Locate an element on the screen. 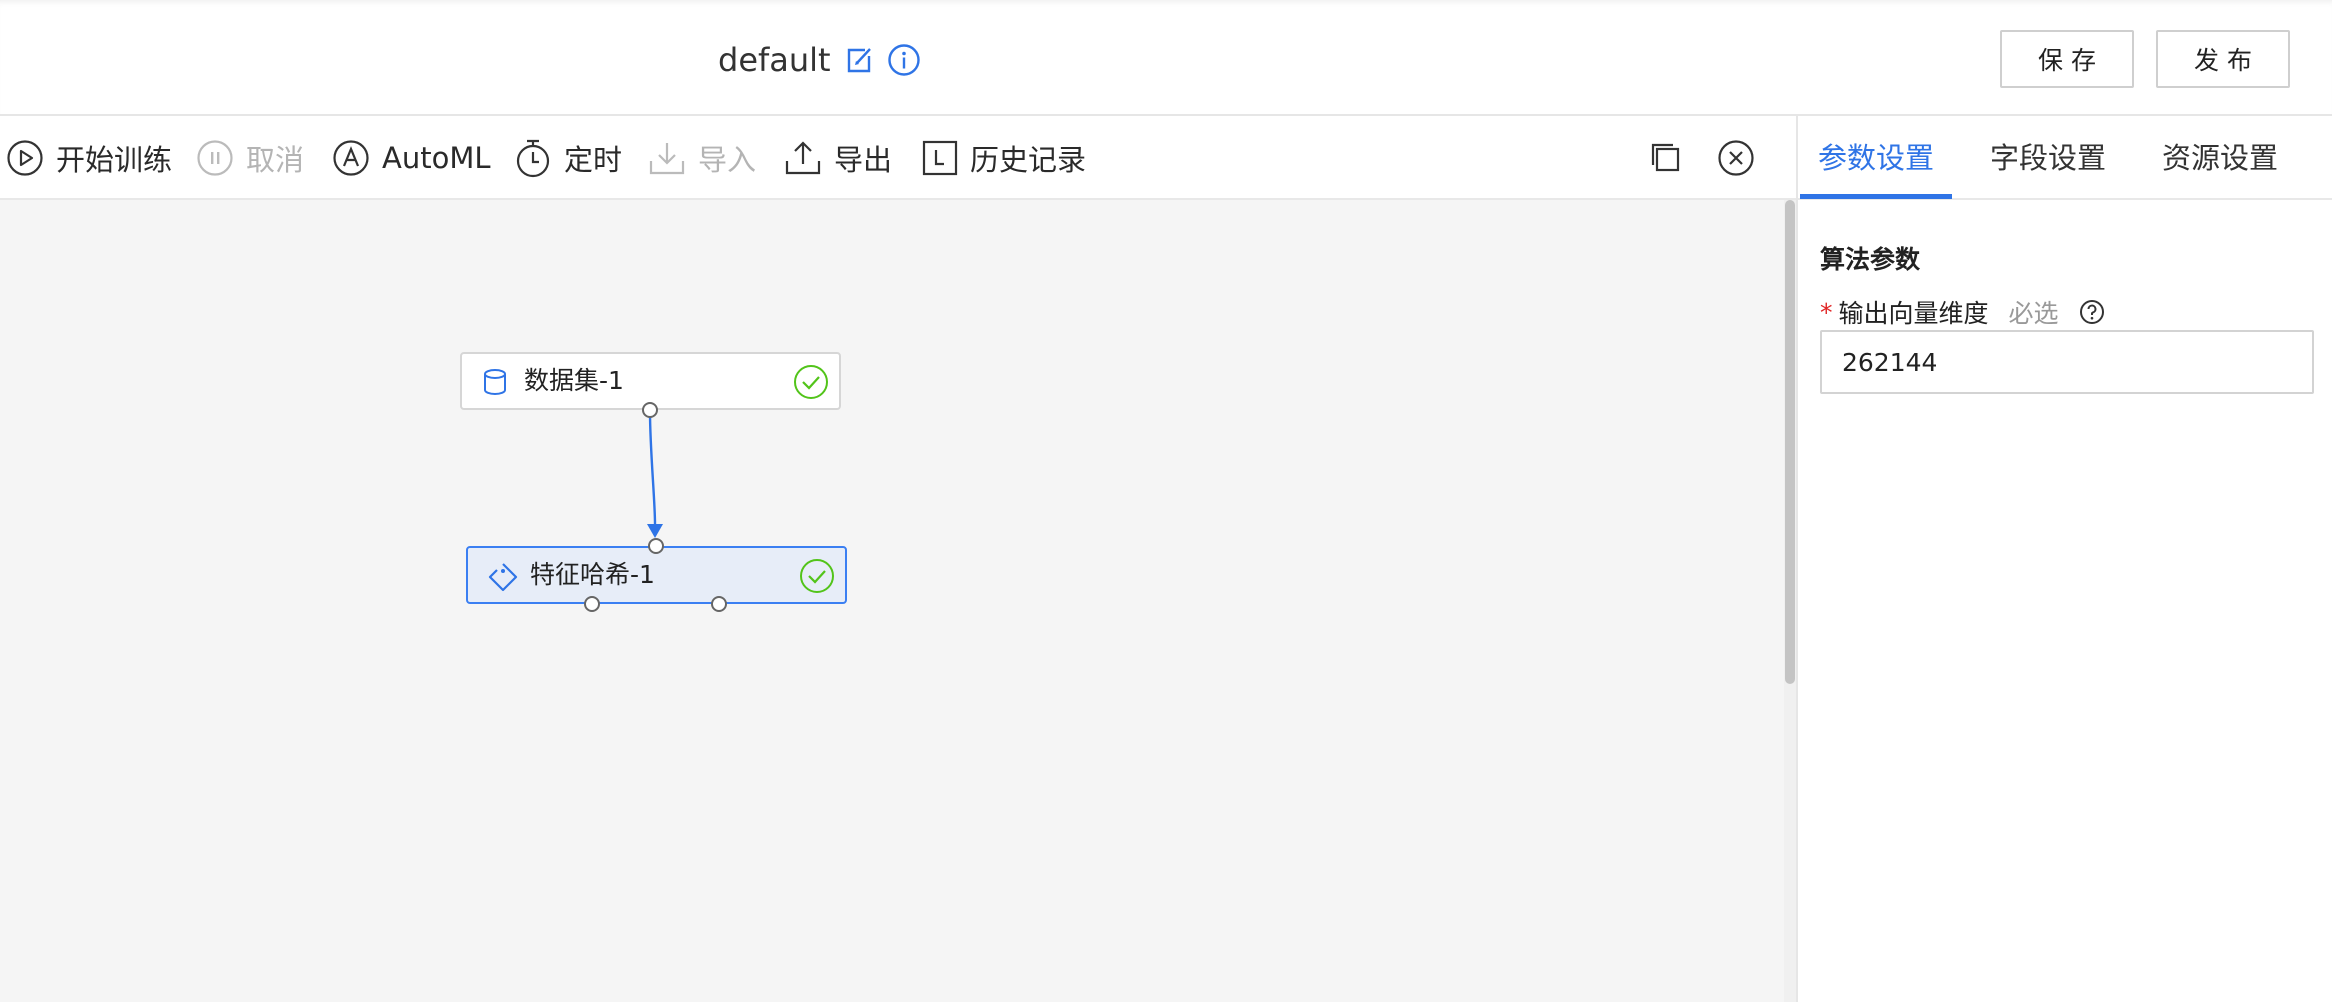 This screenshot has width=2332, height=1002. cancel-button: 取消 is located at coordinates (250, 158).